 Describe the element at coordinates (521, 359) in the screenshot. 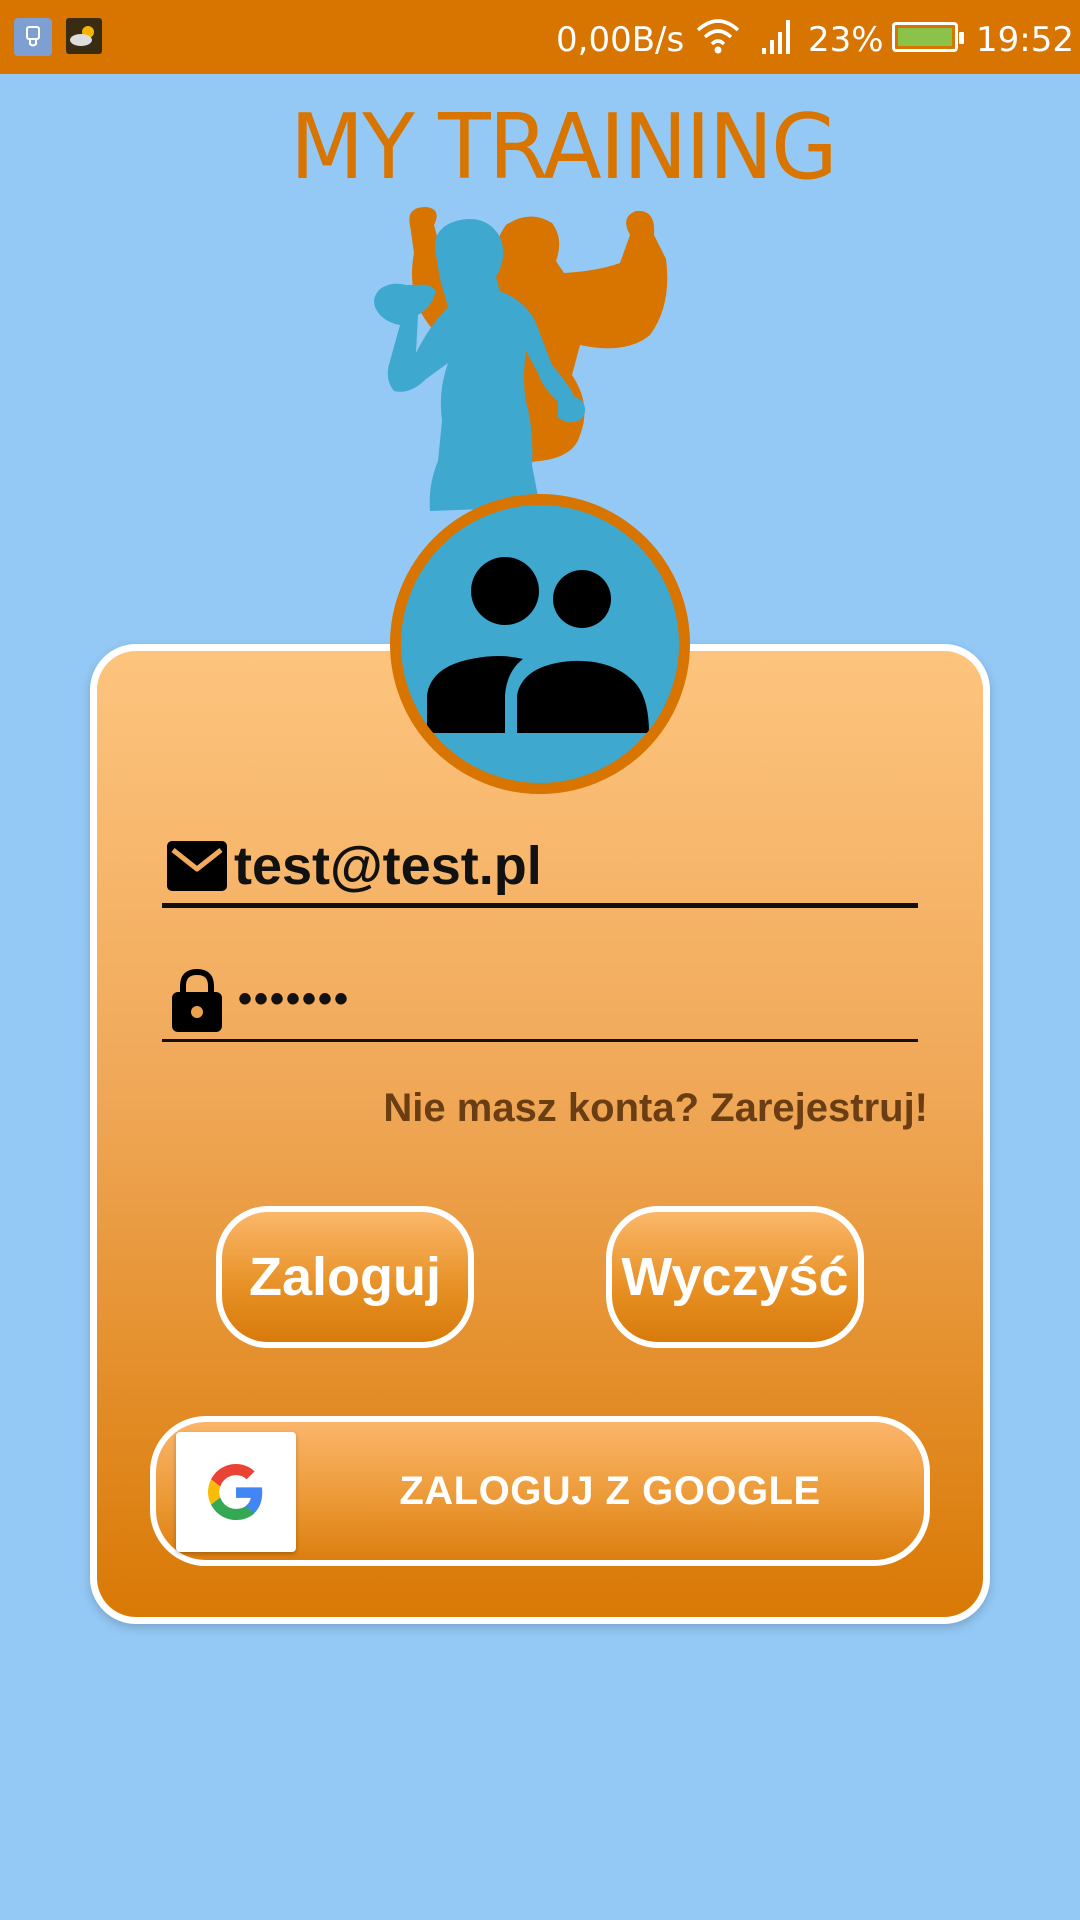

I see `training-logo-icon` at that location.